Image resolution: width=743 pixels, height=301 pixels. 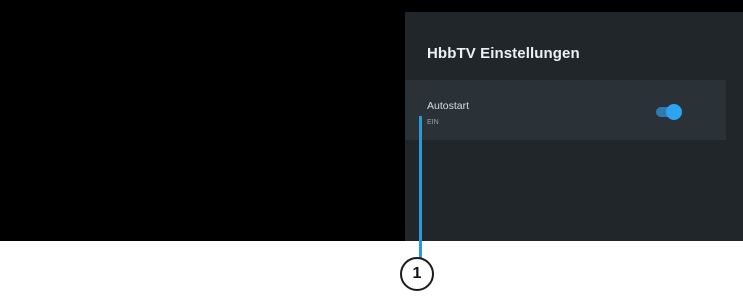 What do you see at coordinates (417, 274) in the screenshot?
I see `callout-marker: 1` at bounding box center [417, 274].